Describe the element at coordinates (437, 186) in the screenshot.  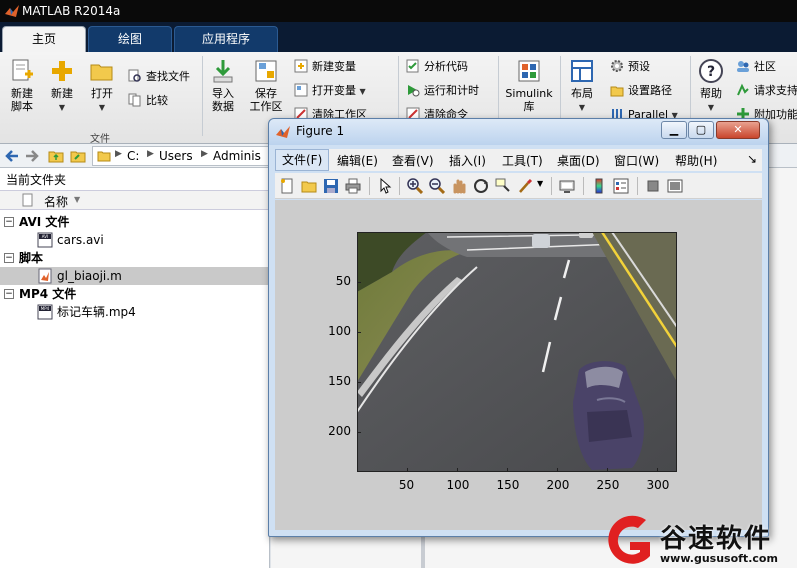
I see `zoom-out-icon` at that location.